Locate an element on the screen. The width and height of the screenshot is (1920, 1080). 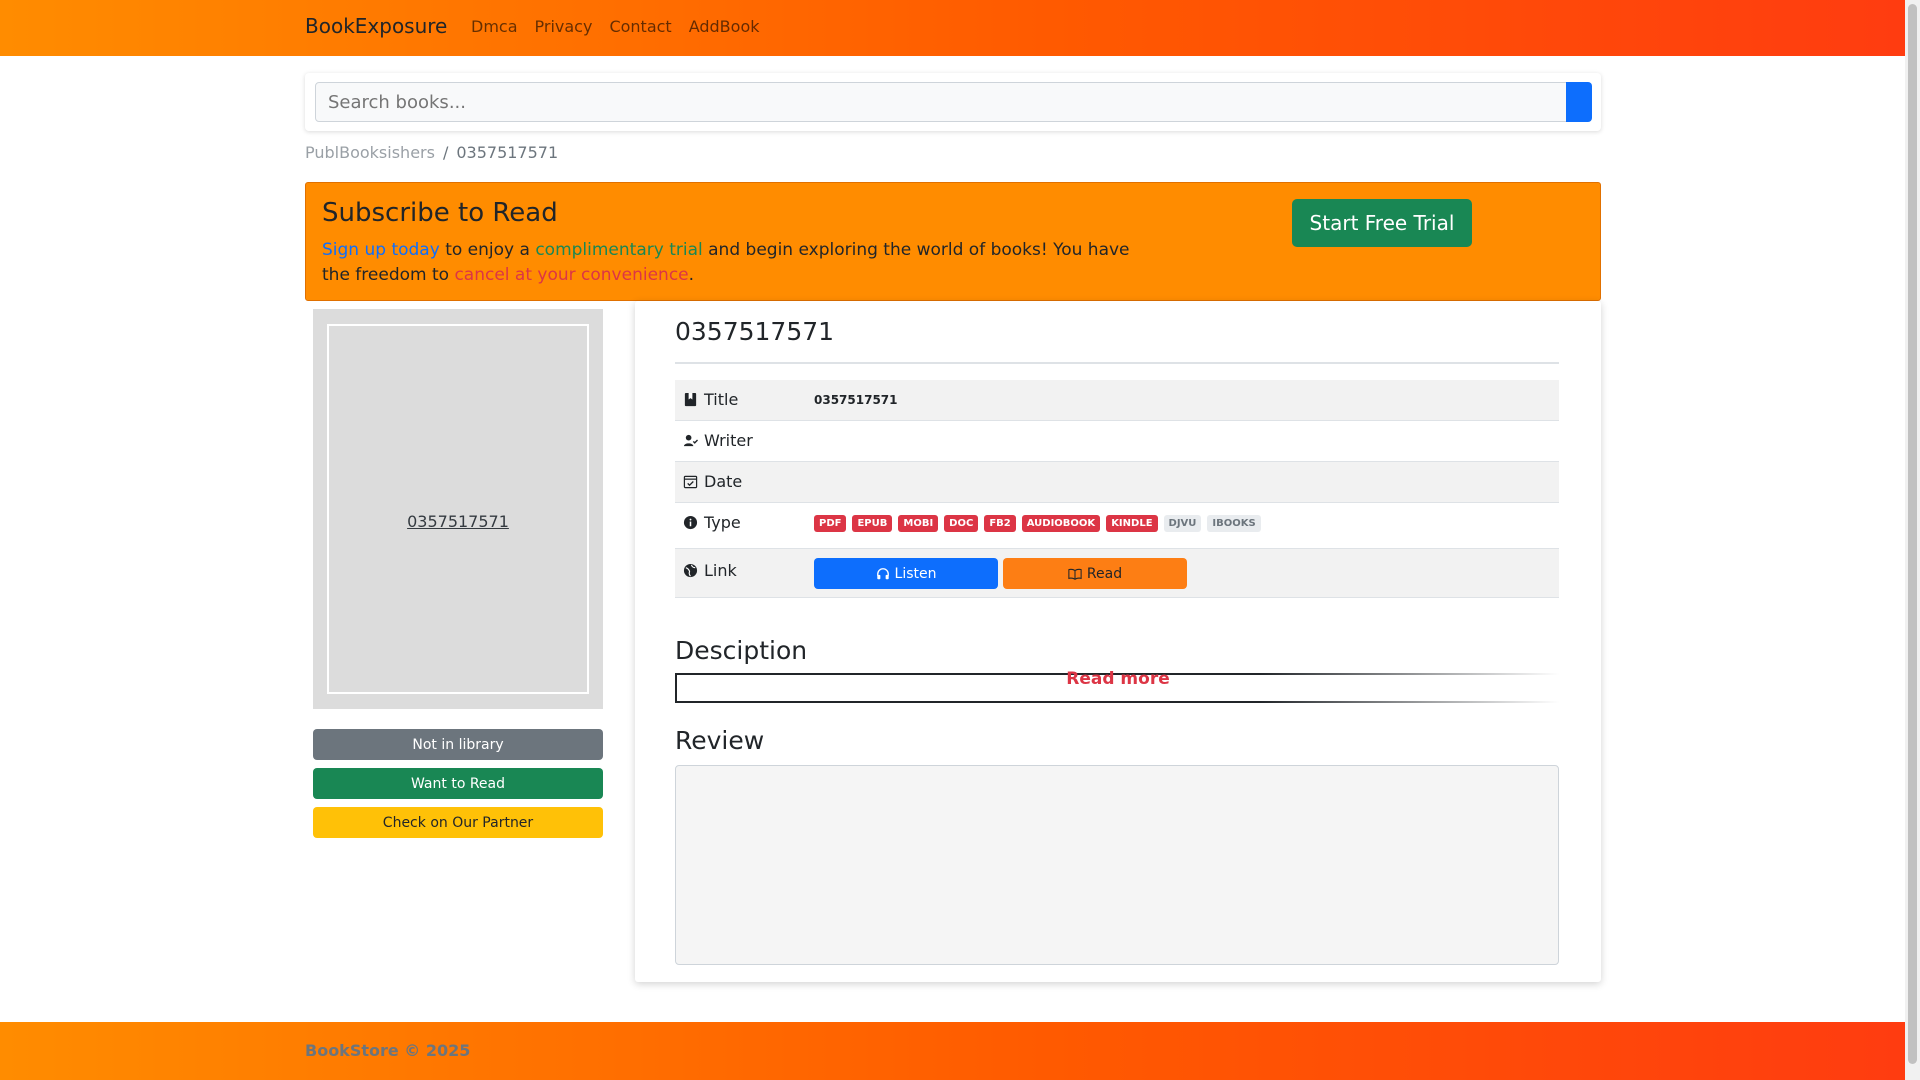
read-label: Read is located at coordinates (1104, 573).